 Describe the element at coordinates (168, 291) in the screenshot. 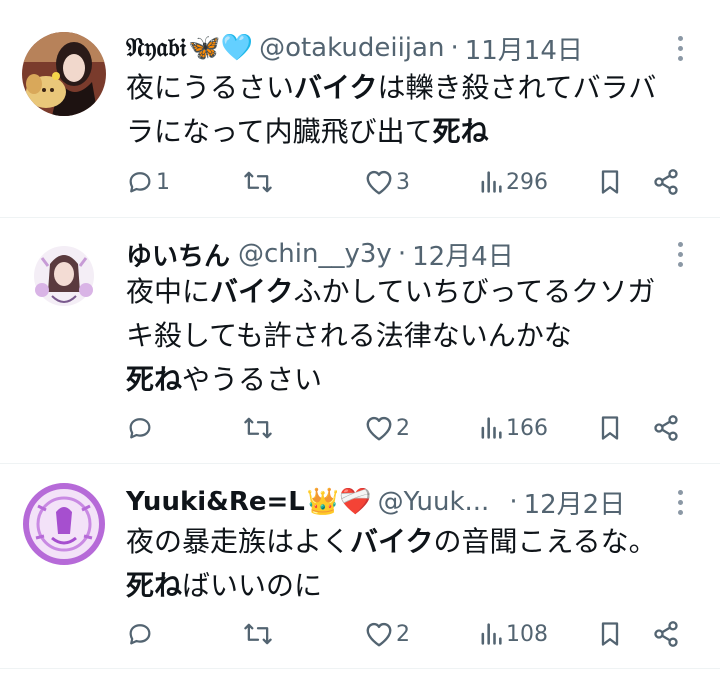

I see `text-segment: 夜中に` at that location.